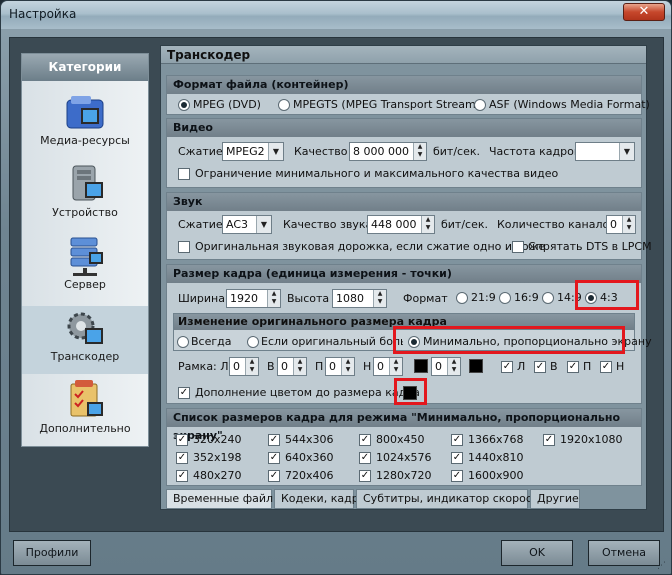 The image size is (672, 575). Describe the element at coordinates (386, 104) in the screenshot. I see `format-option-label: MPEGTS (MPEG Transport Stream)` at that location.